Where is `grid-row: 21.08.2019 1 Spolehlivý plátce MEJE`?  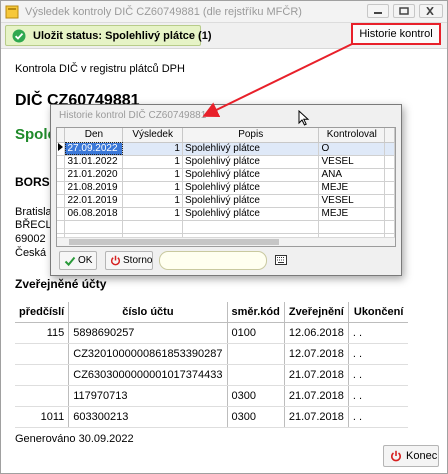
grid-row: 21.08.2019 1 Spolehlivý plátce MEJE is located at coordinates (226, 188).